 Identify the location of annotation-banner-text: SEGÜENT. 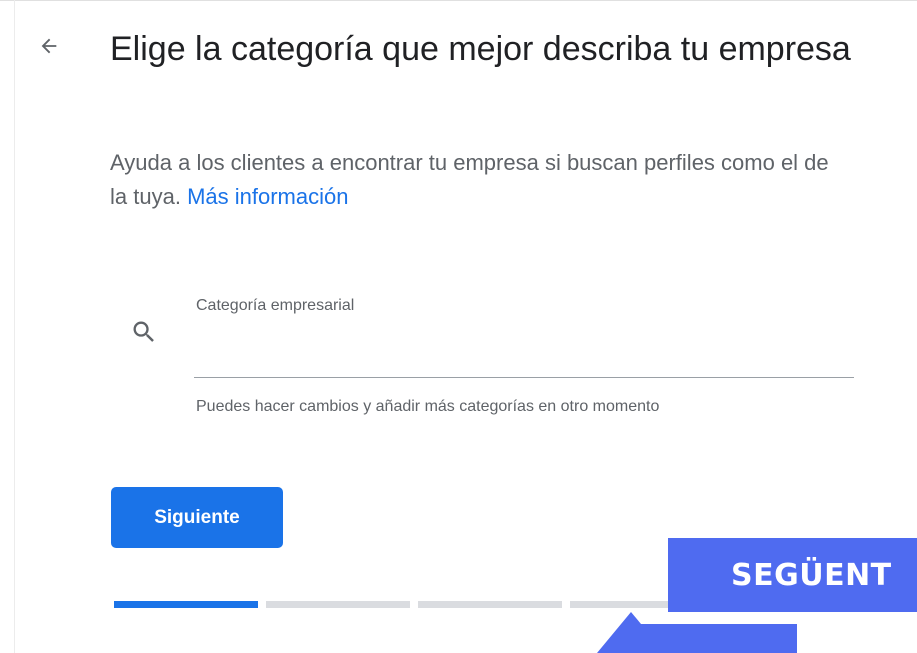
(811, 575).